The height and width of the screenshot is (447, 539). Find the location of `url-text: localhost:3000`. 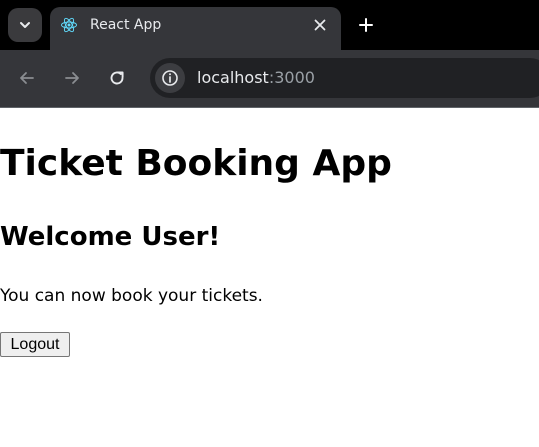

url-text: localhost:3000 is located at coordinates (256, 78).